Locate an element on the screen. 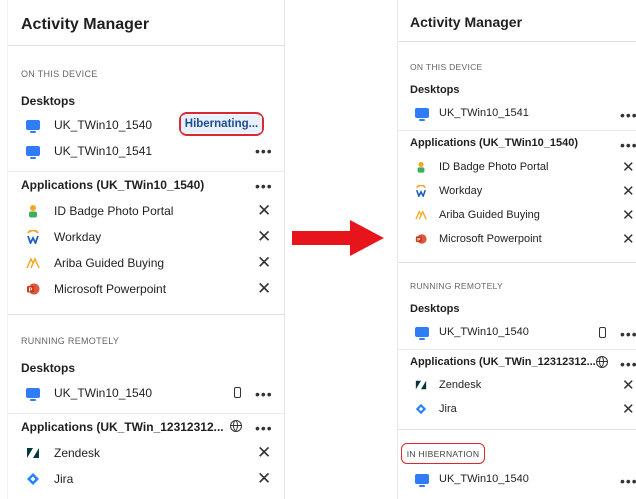 The image size is (636, 499). zendesk-icon is located at coordinates (421, 385).